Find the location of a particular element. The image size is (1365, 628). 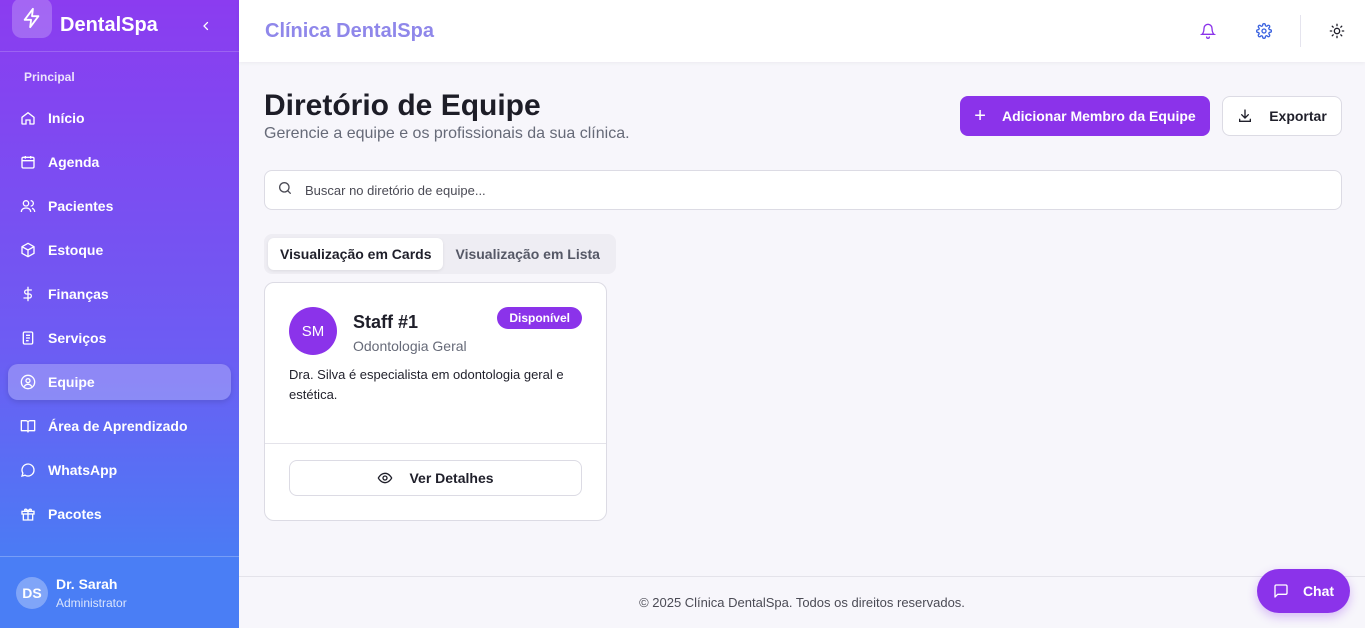

add-team-member-label: Adicionar Membro da Equipe is located at coordinates (1098, 116).